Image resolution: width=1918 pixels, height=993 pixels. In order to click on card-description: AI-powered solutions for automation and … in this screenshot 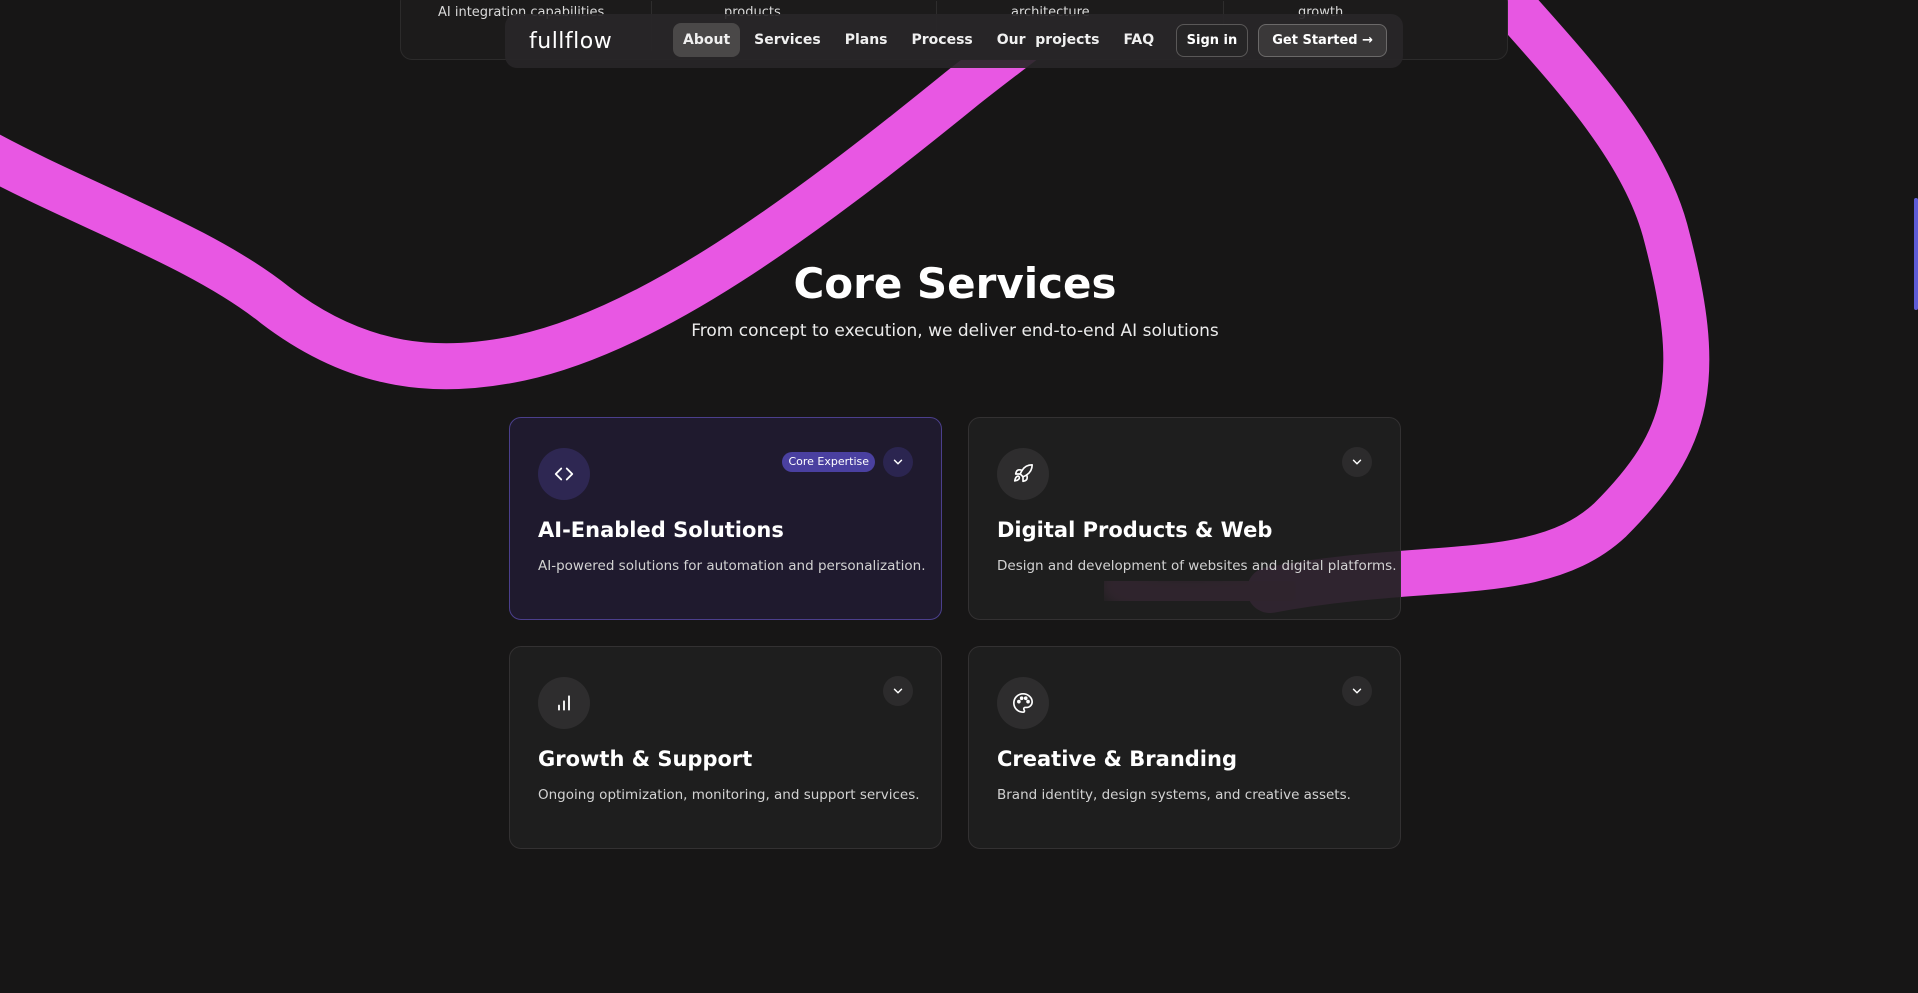, I will do `click(732, 566)`.